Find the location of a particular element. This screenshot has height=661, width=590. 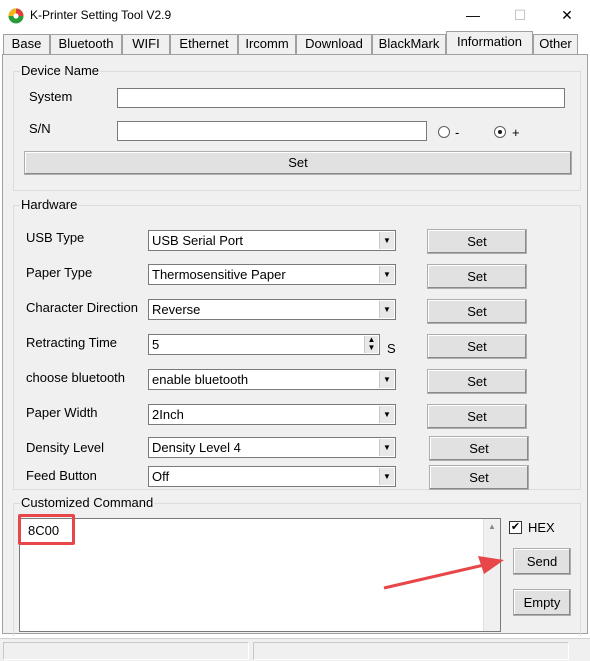

tab-ircomm: Ircomm is located at coordinates (267, 44).